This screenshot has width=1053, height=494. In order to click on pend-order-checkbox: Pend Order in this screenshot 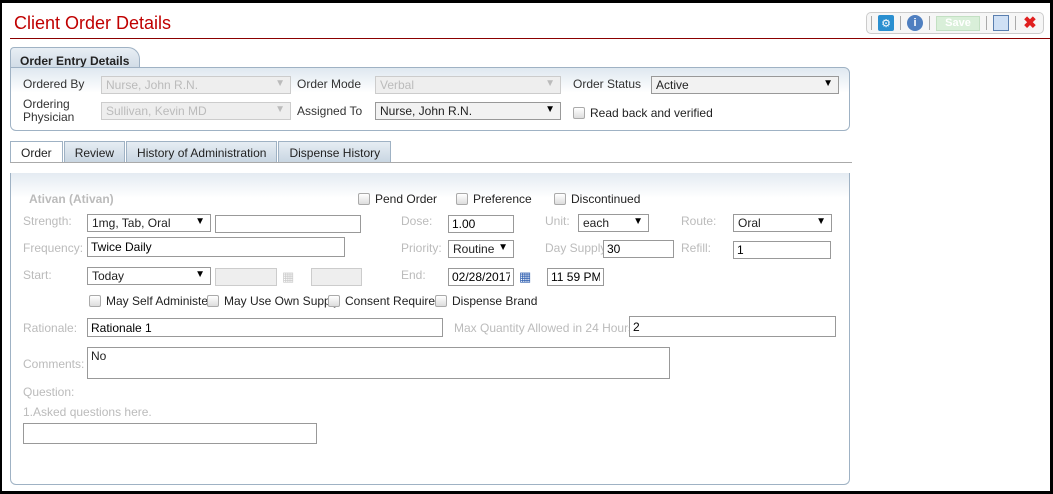, I will do `click(397, 199)`.